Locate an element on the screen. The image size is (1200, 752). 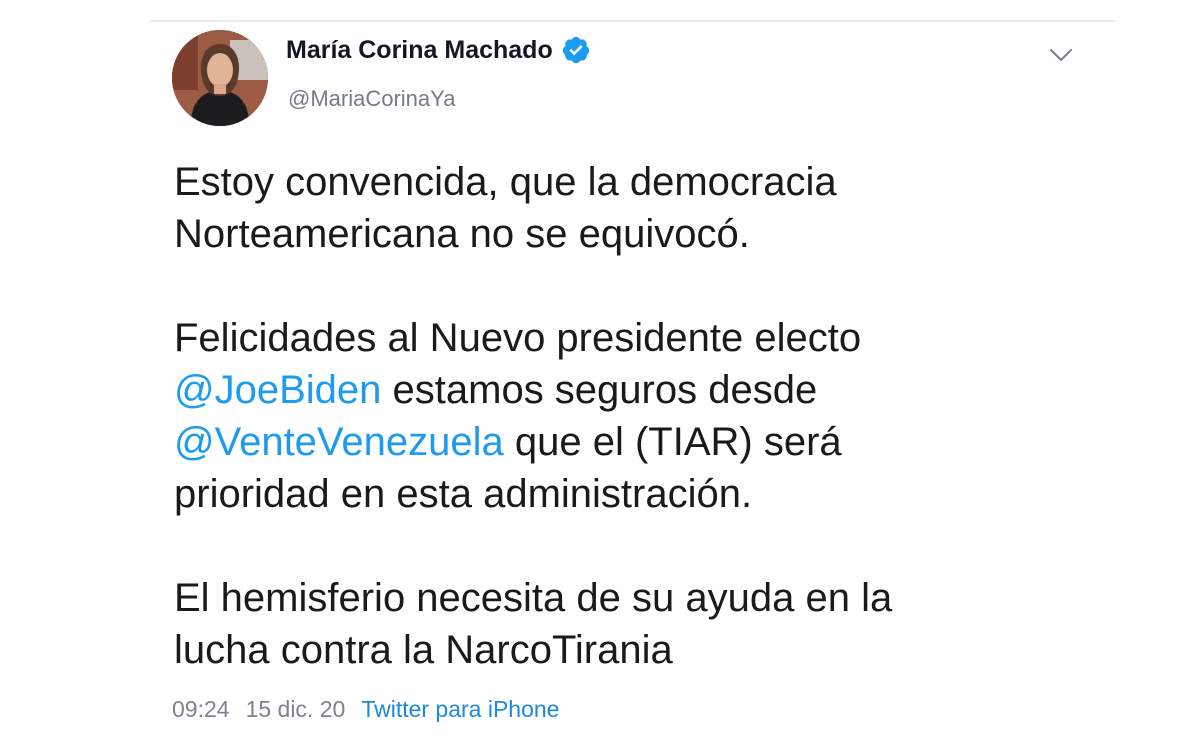
tweet-line: @VenteVenezuela que el (TIAR) será is located at coordinates (644, 442).